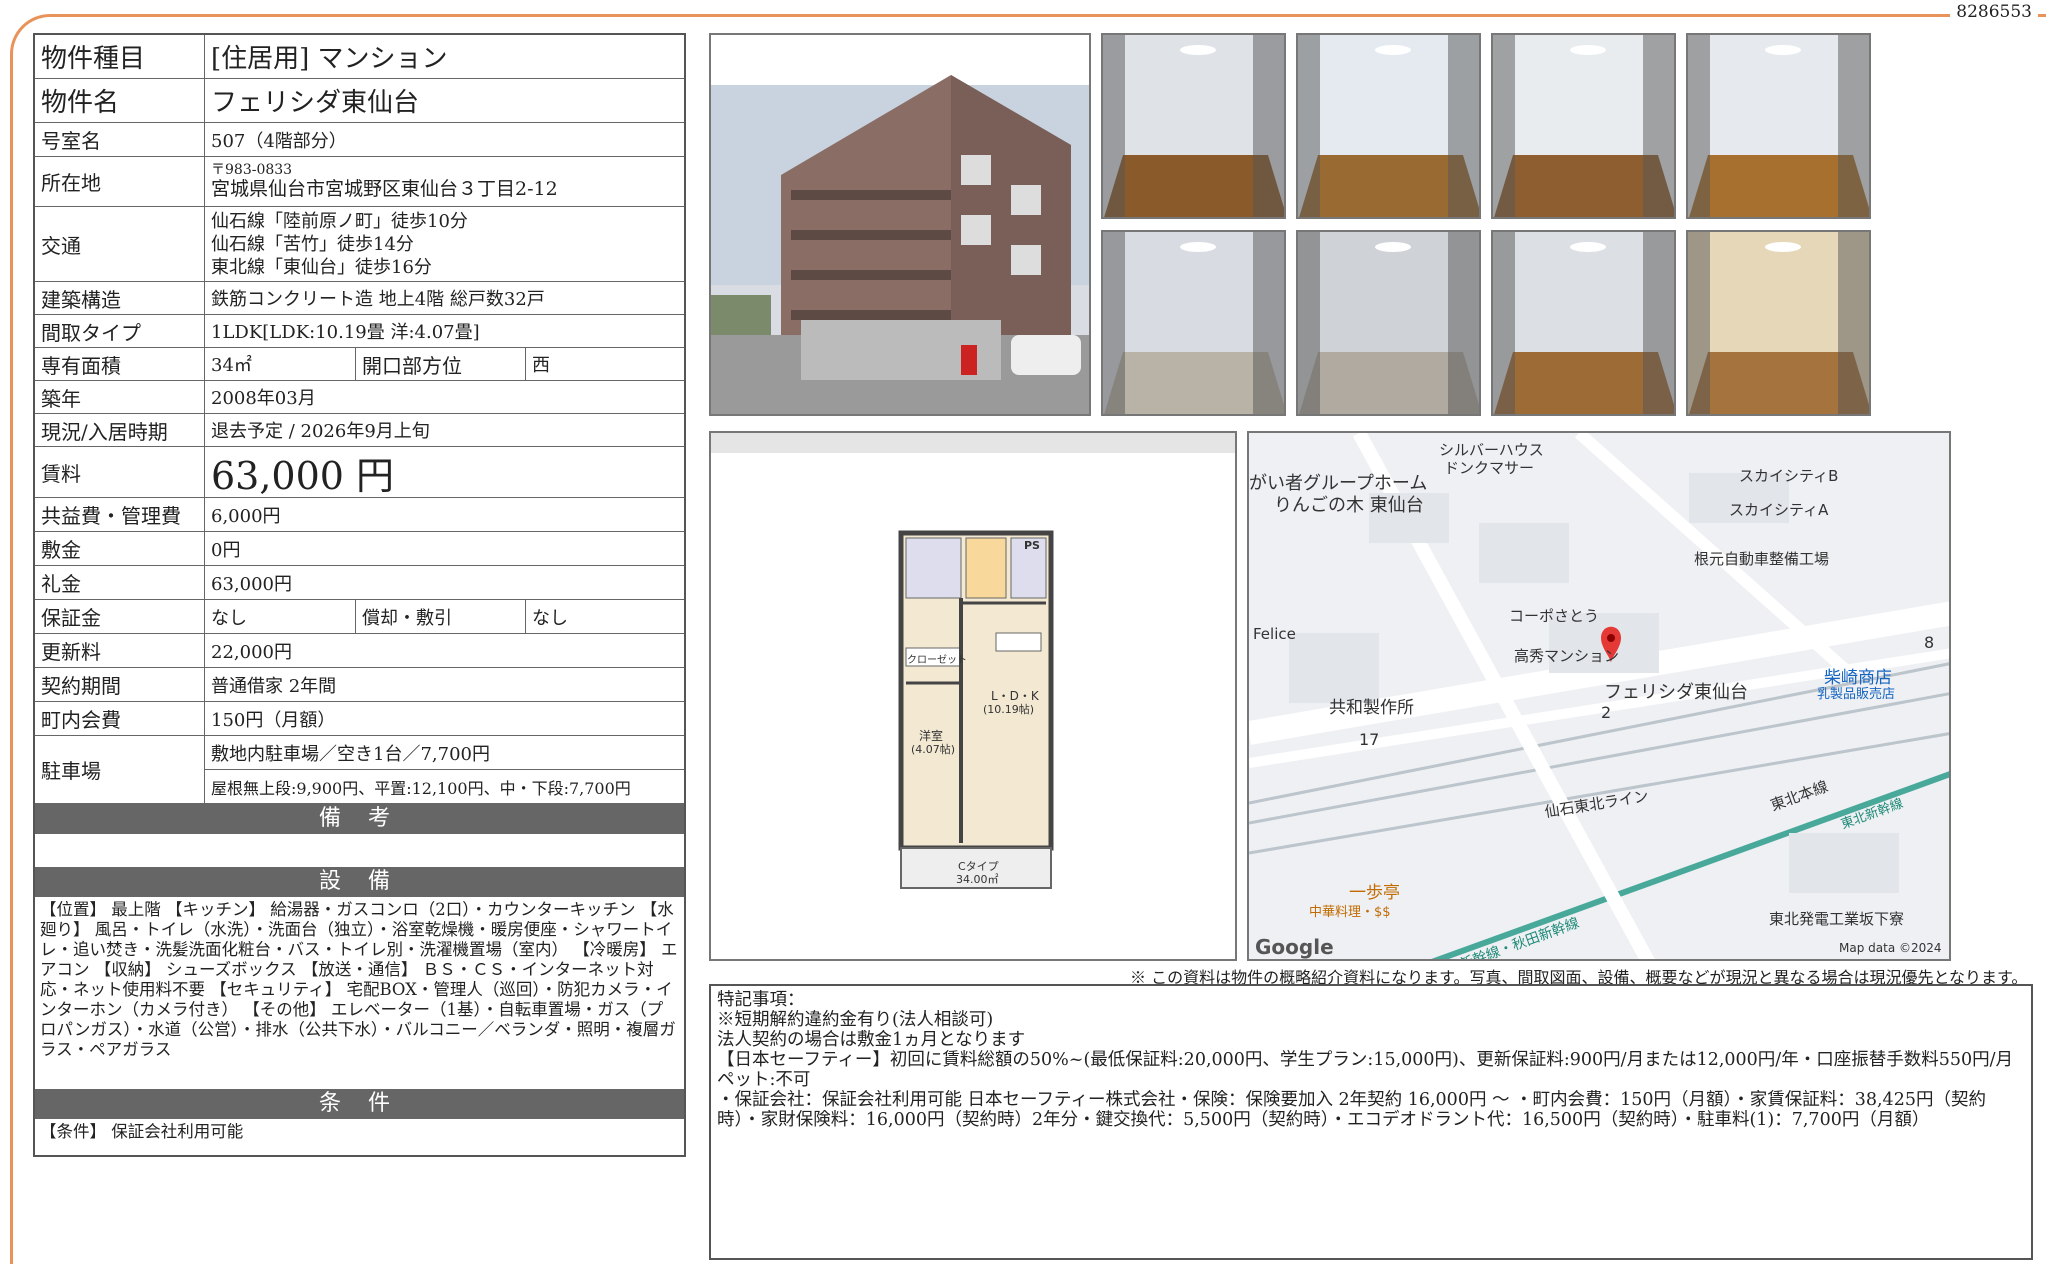  What do you see at coordinates (1567, 656) in the screenshot?
I see `map-label: 高秀マンション` at bounding box center [1567, 656].